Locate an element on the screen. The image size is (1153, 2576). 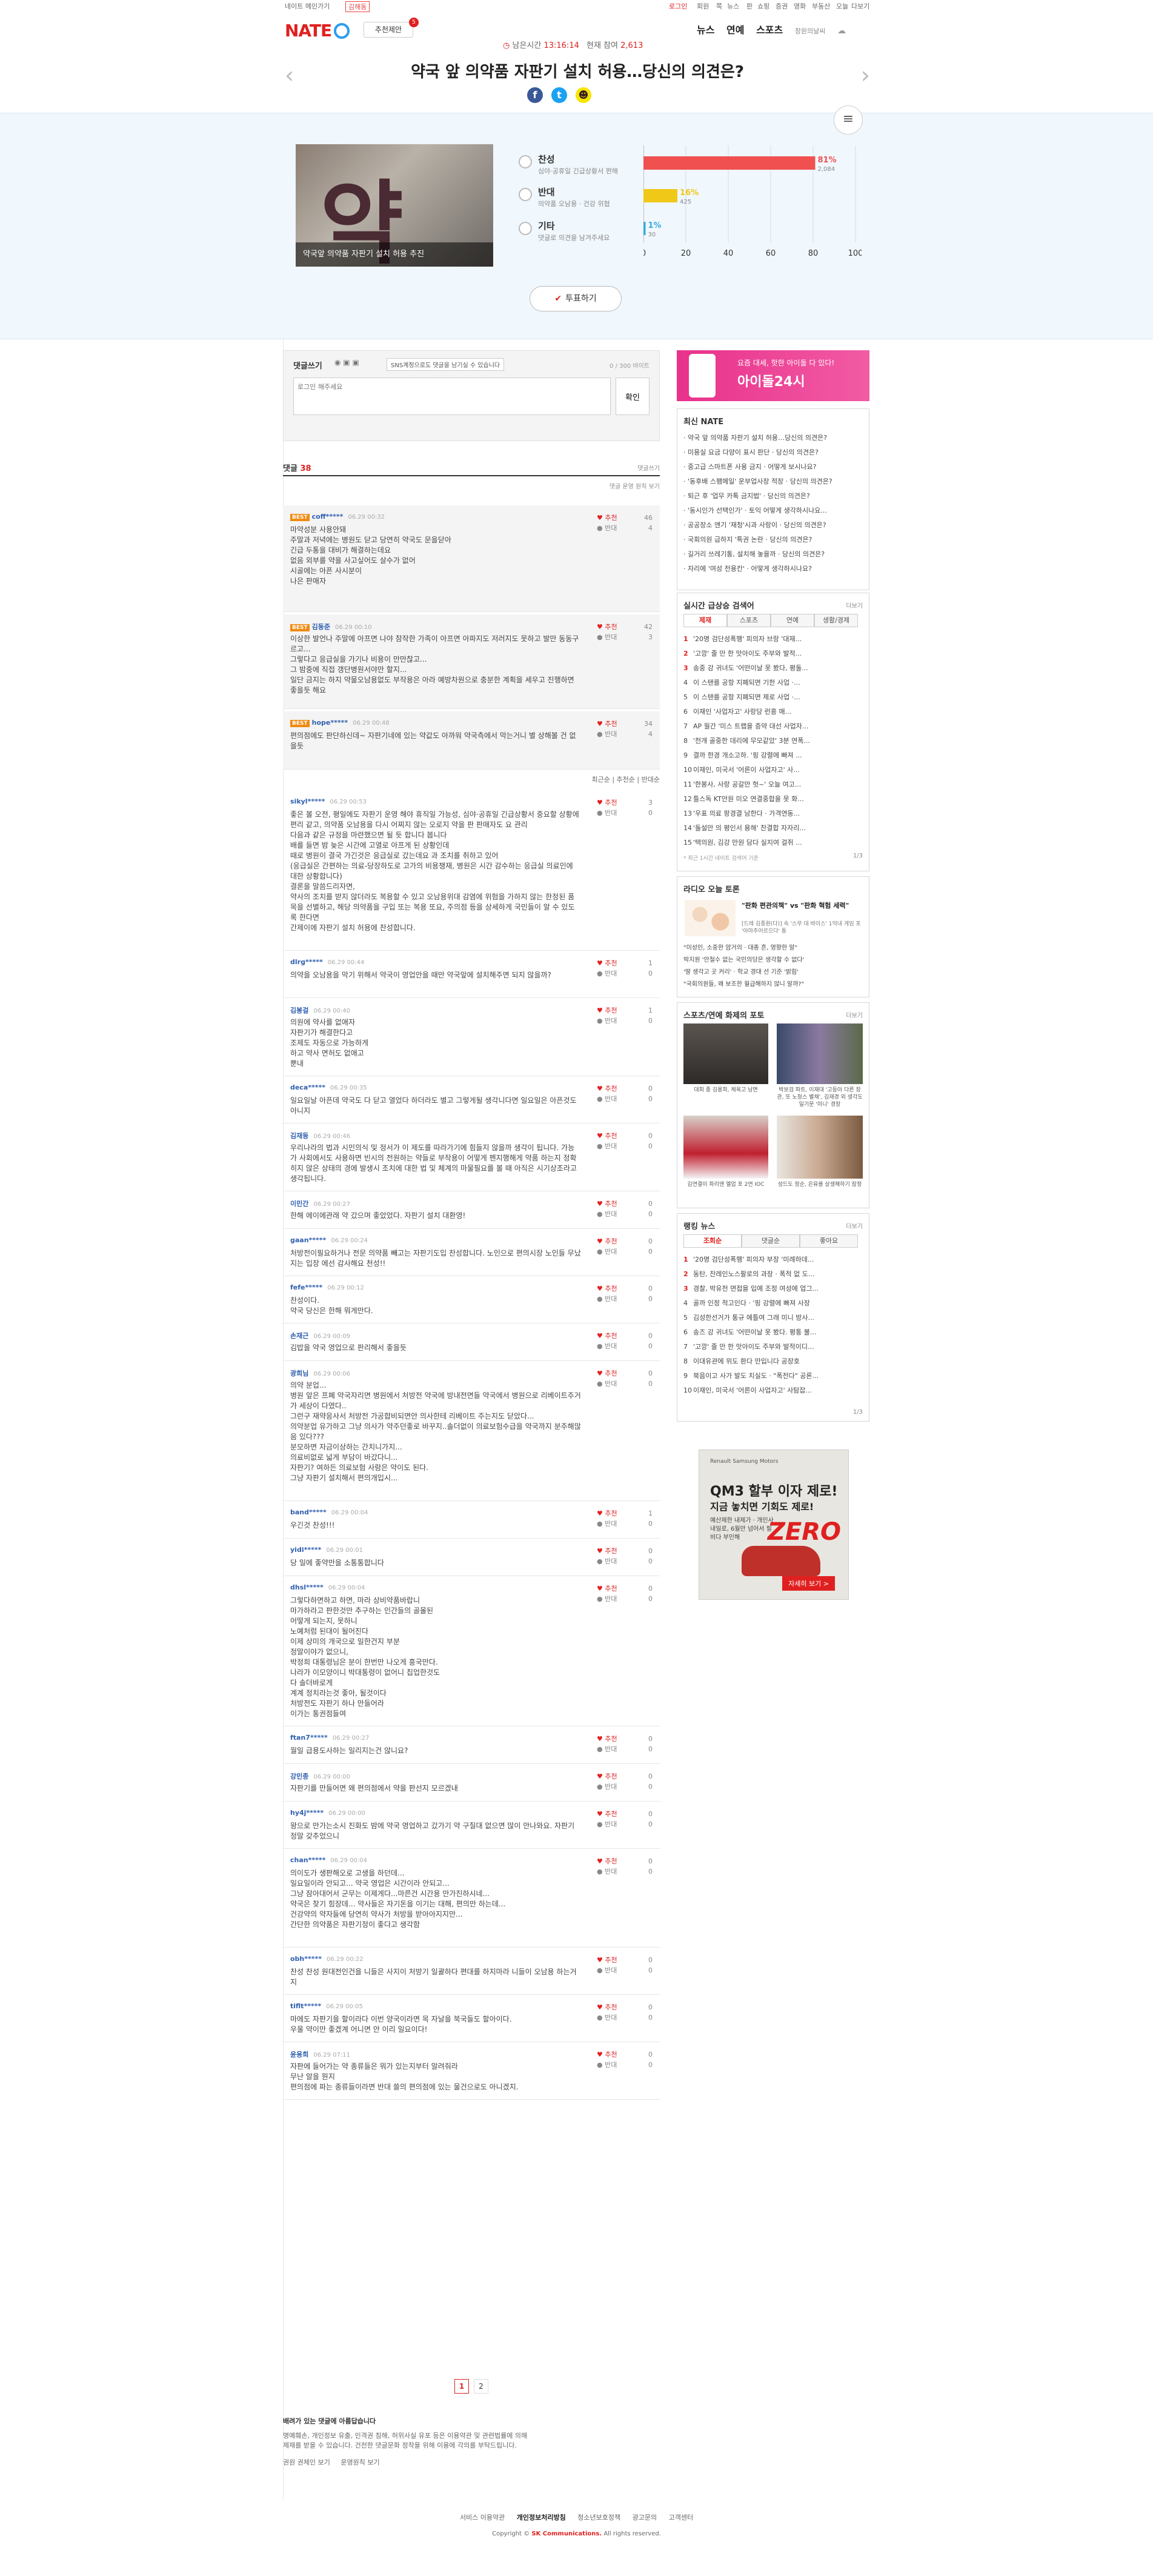
comment-user: yidi***** is located at coordinates (305, 1550).